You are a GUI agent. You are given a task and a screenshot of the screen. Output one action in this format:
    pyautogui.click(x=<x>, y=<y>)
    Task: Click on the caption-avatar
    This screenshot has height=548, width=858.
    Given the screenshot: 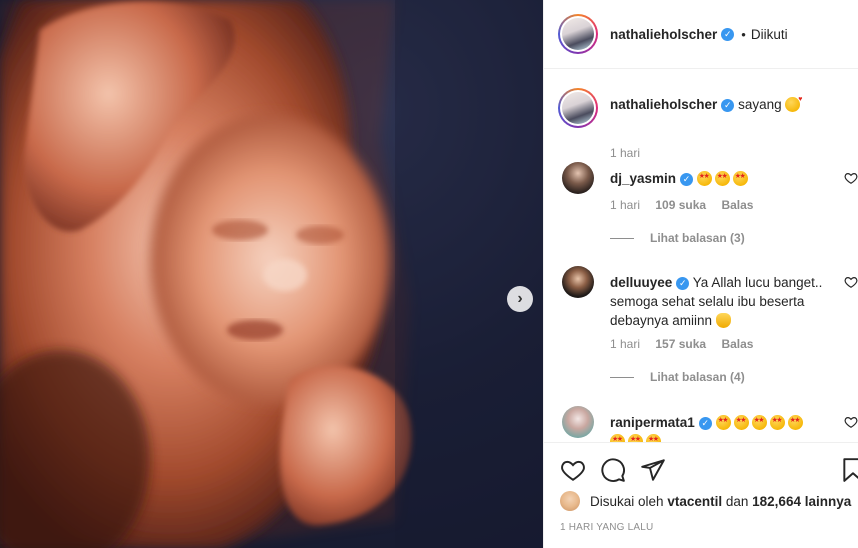 What is the action you would take?
    pyautogui.click(x=578, y=108)
    